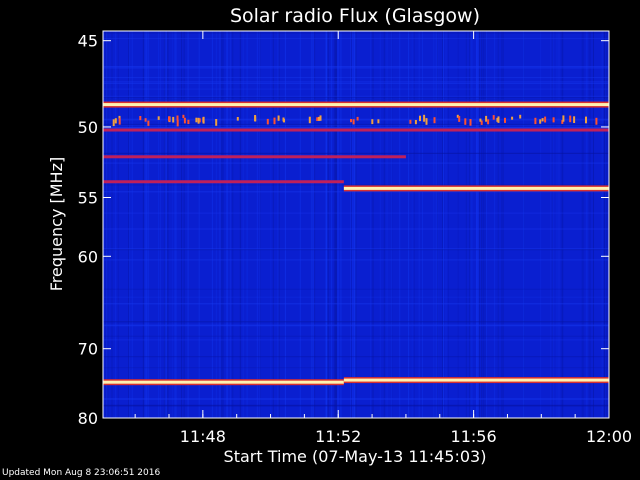  What do you see at coordinates (88, 349) in the screenshot?
I see `y-tick-label: 70` at bounding box center [88, 349].